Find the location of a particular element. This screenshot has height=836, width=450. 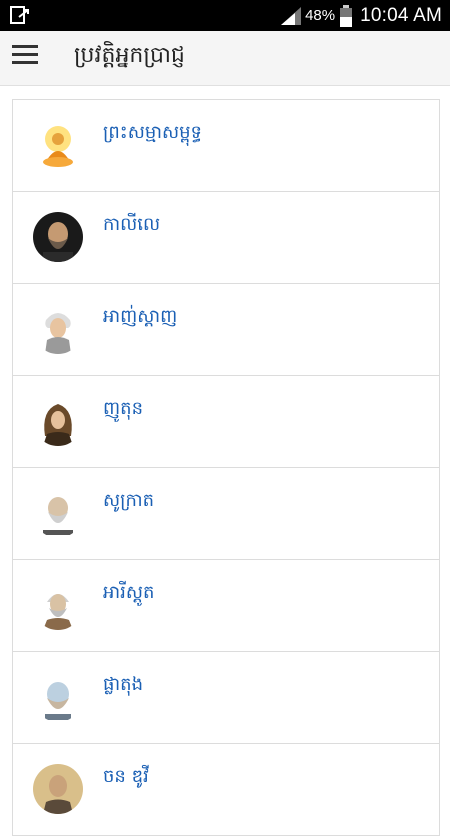

list-item: សូក្រាត is located at coordinates (226, 514).